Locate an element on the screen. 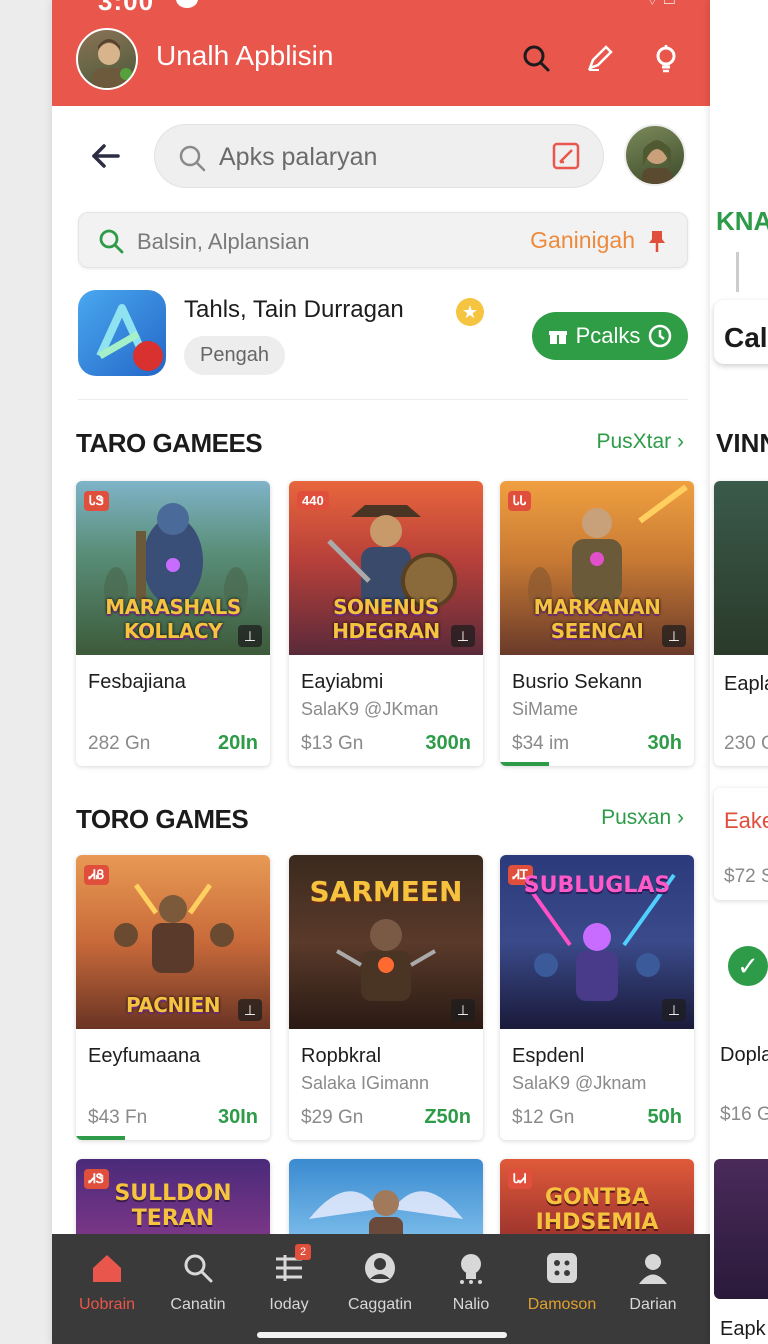 This screenshot has width=768, height=1344. rating-badge: 440 is located at coordinates (313, 500).